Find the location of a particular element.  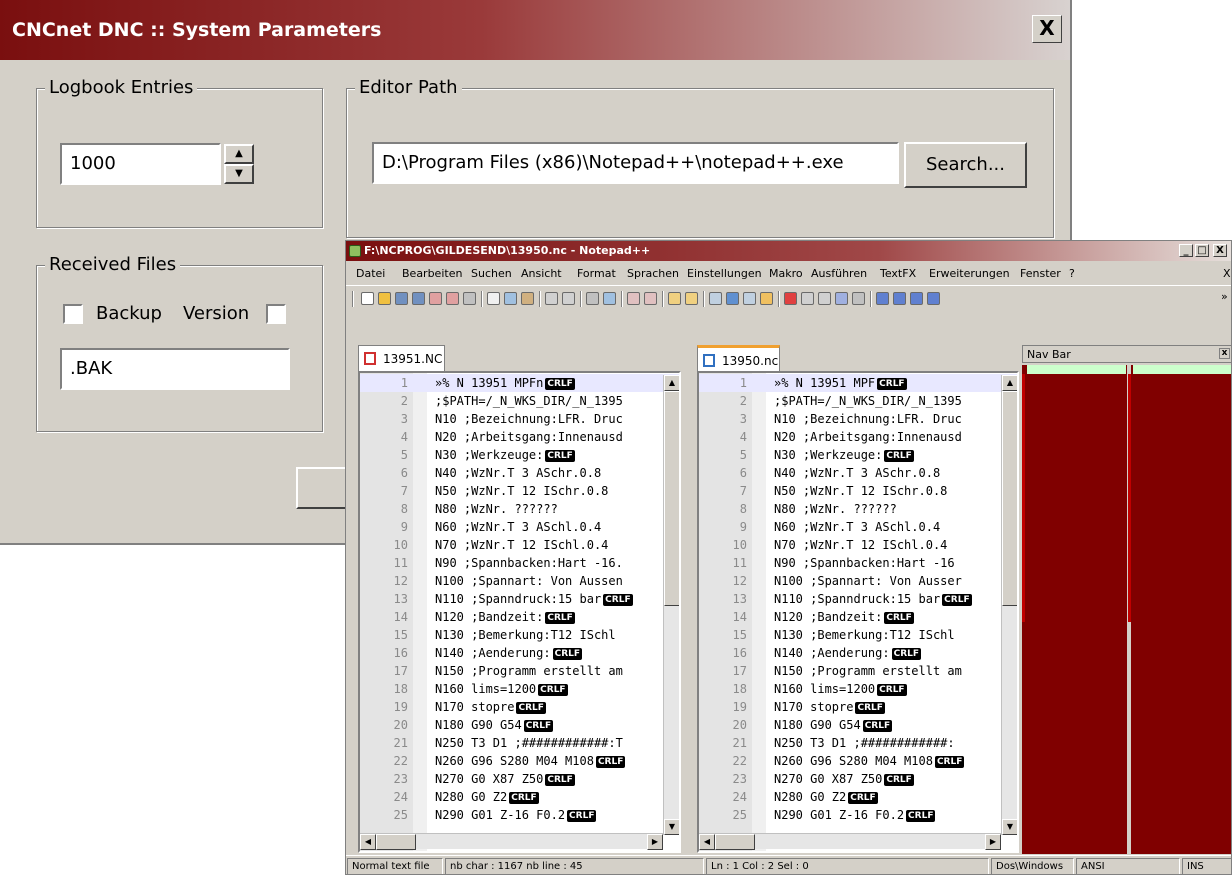

scroll-right-arrow-icon: ▶ is located at coordinates (655, 842).